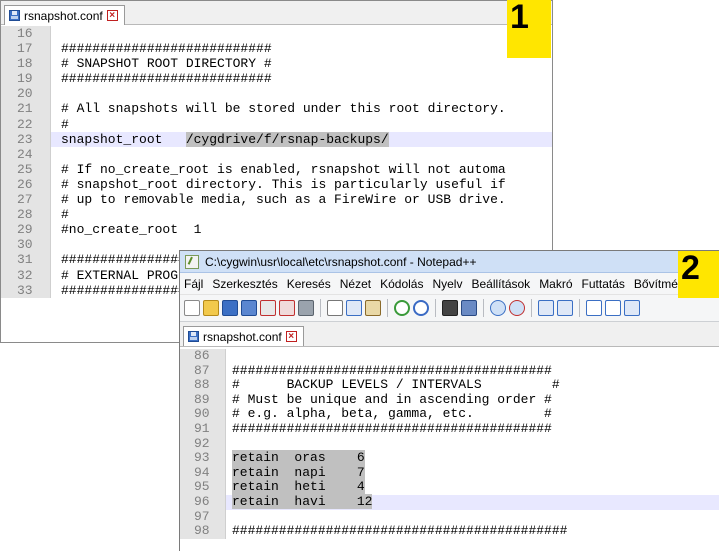  Describe the element at coordinates (26, 290) in the screenshot. I see `line-number: 33` at that location.